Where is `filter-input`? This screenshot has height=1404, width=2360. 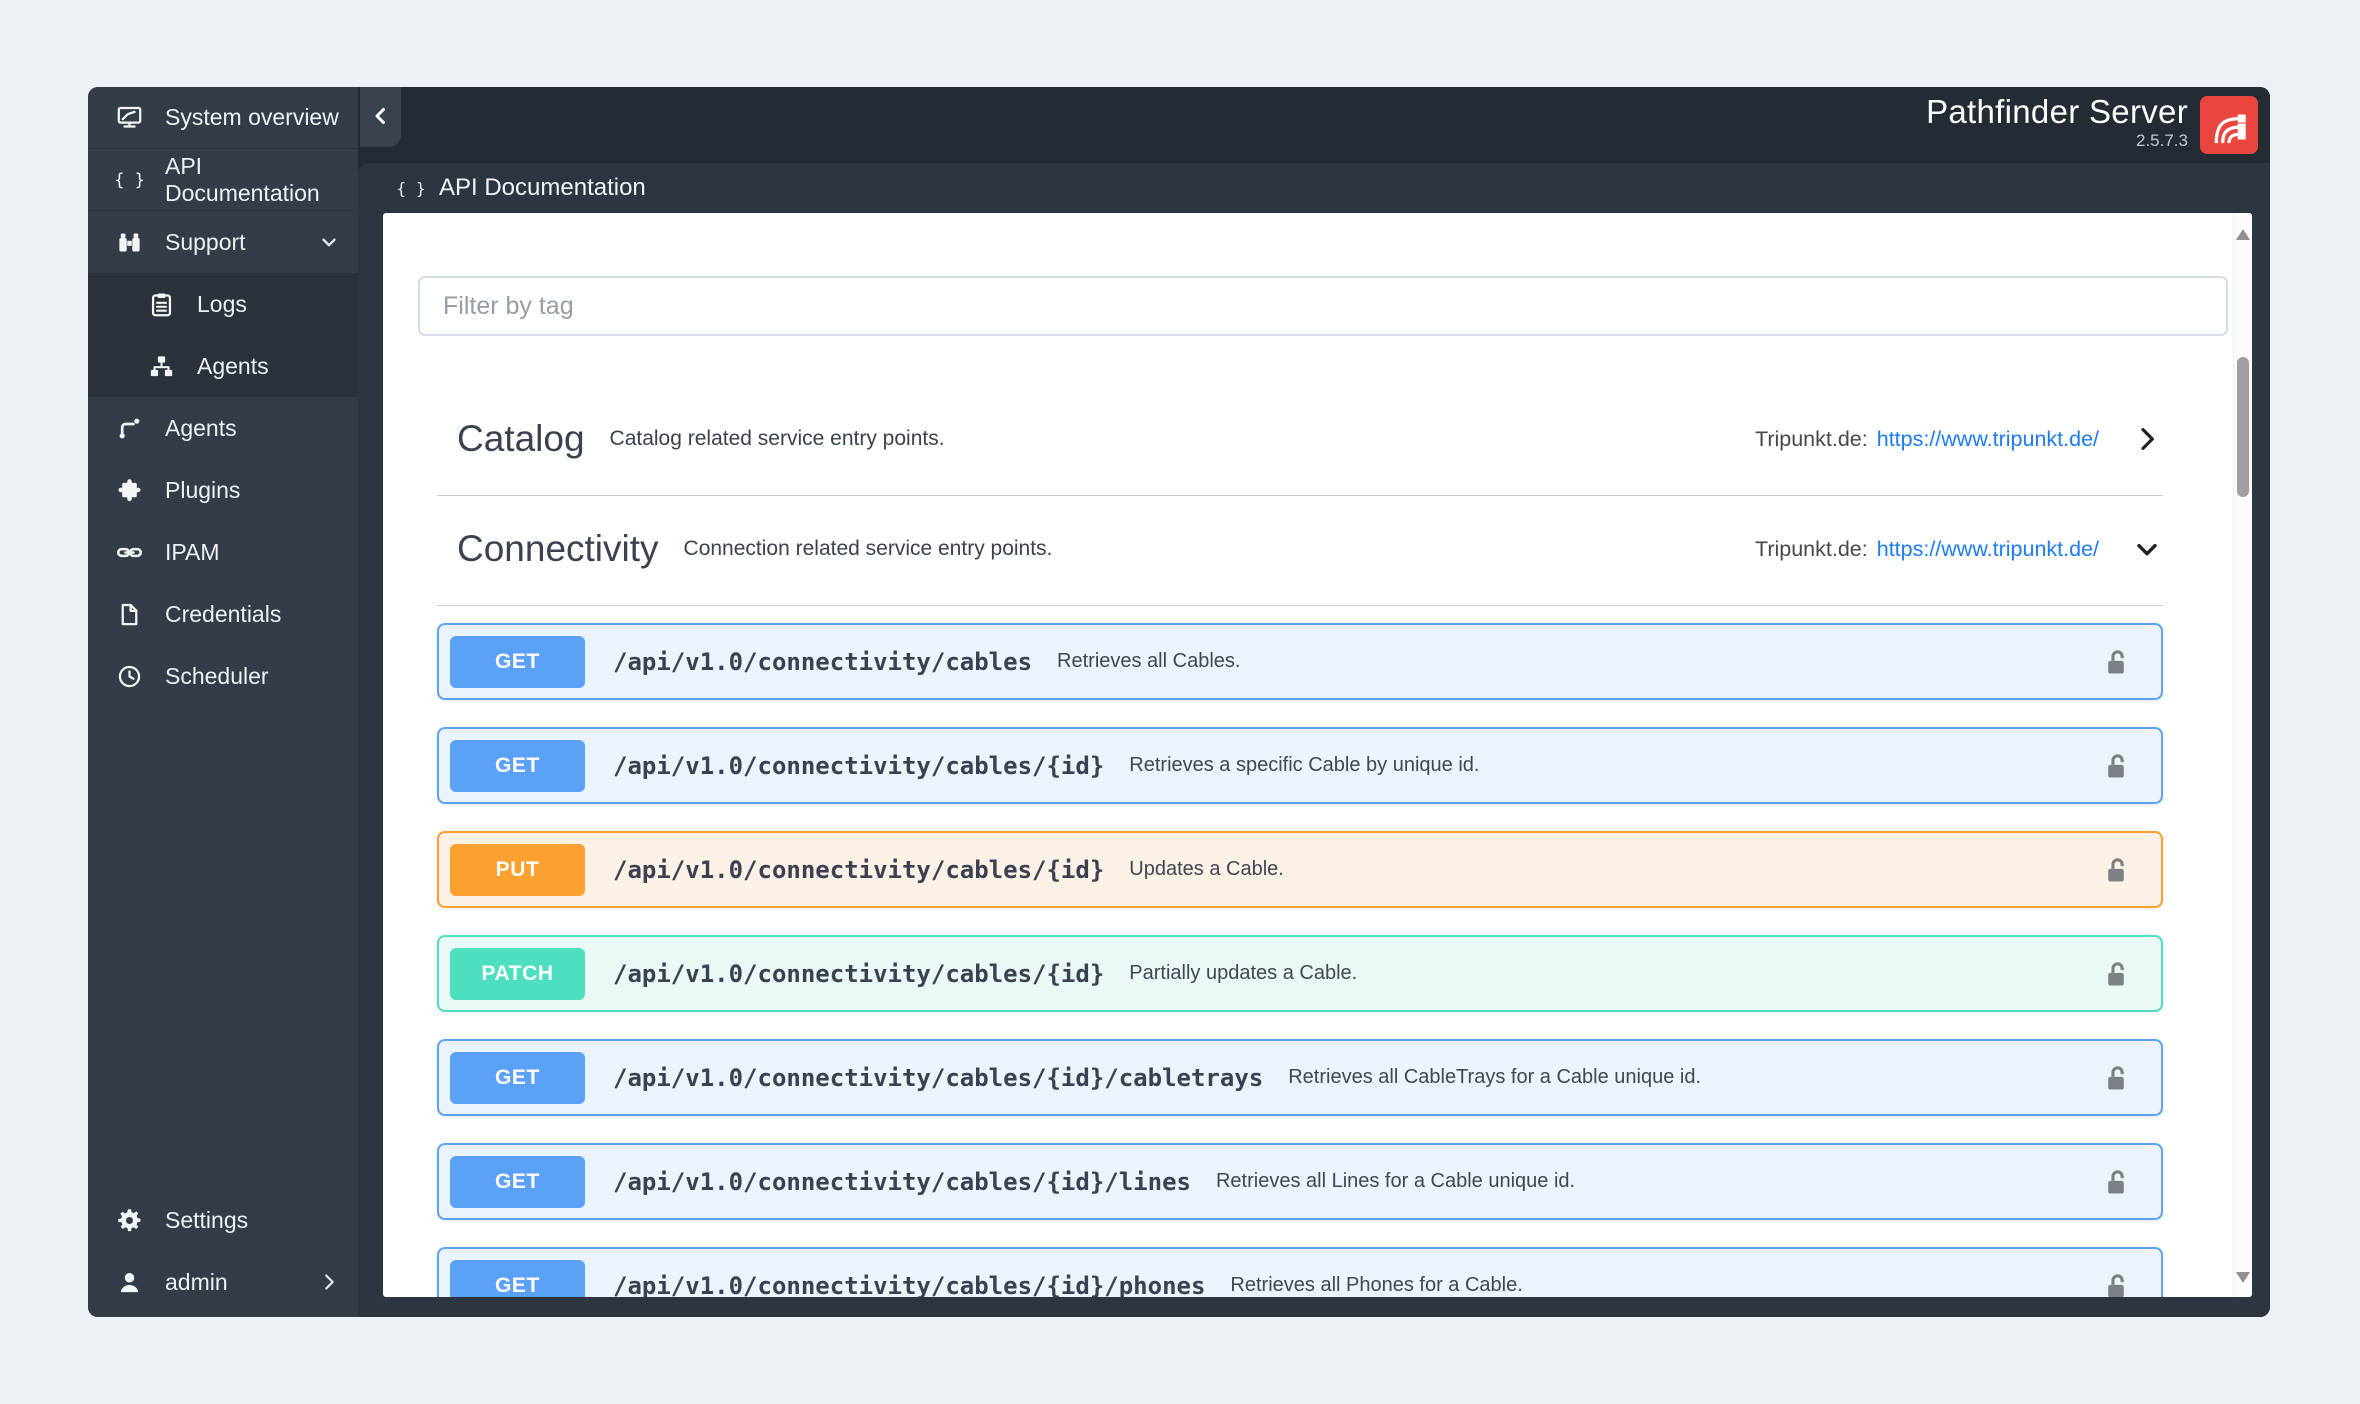
filter-input is located at coordinates (1323, 306).